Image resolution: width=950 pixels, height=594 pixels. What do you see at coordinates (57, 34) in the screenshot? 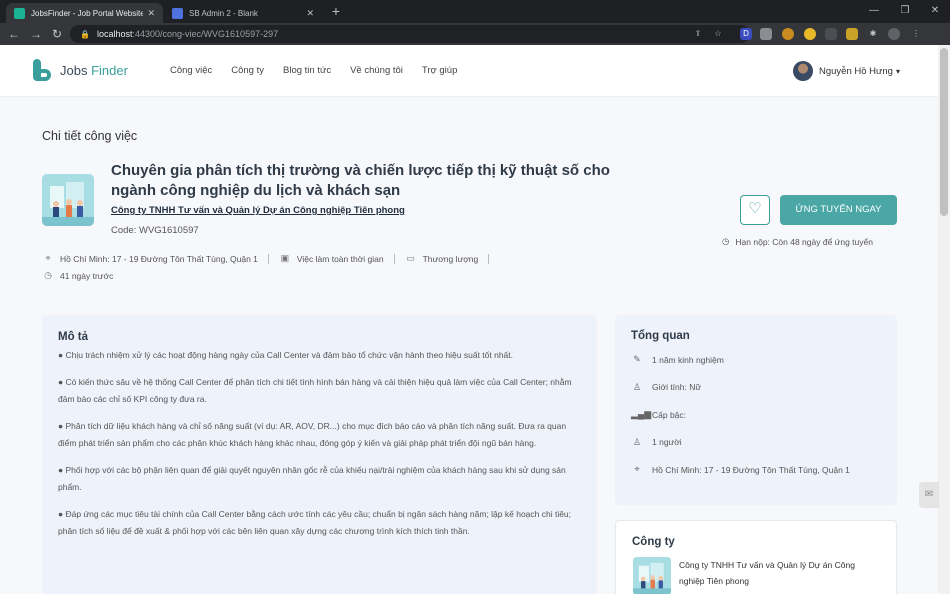
I see `reload-icon: ↻` at bounding box center [57, 34].